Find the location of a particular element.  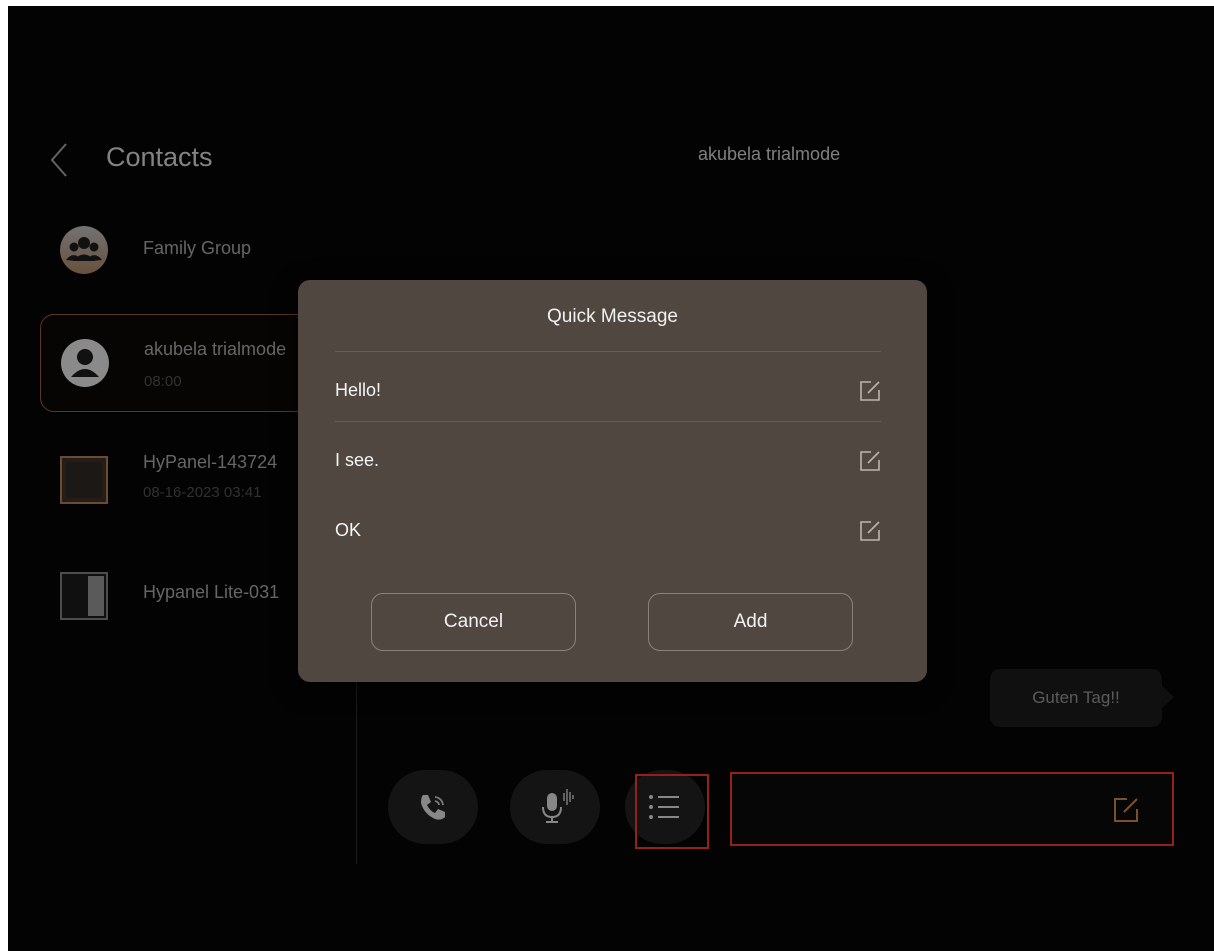

quick-message-item: OK is located at coordinates (608, 530).